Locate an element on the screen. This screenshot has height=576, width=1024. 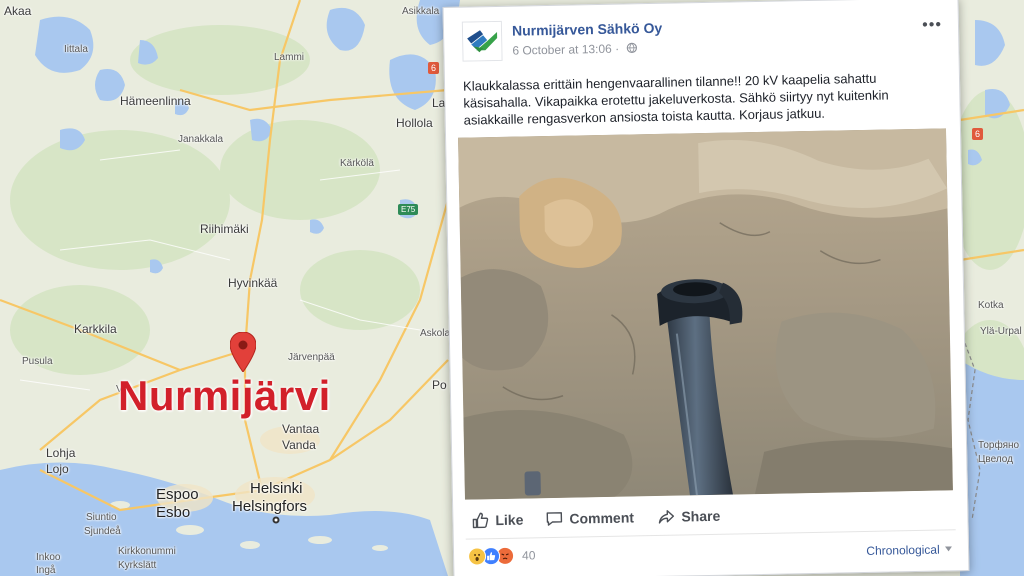
place-label: Lammi is located at coordinates (289, 57).